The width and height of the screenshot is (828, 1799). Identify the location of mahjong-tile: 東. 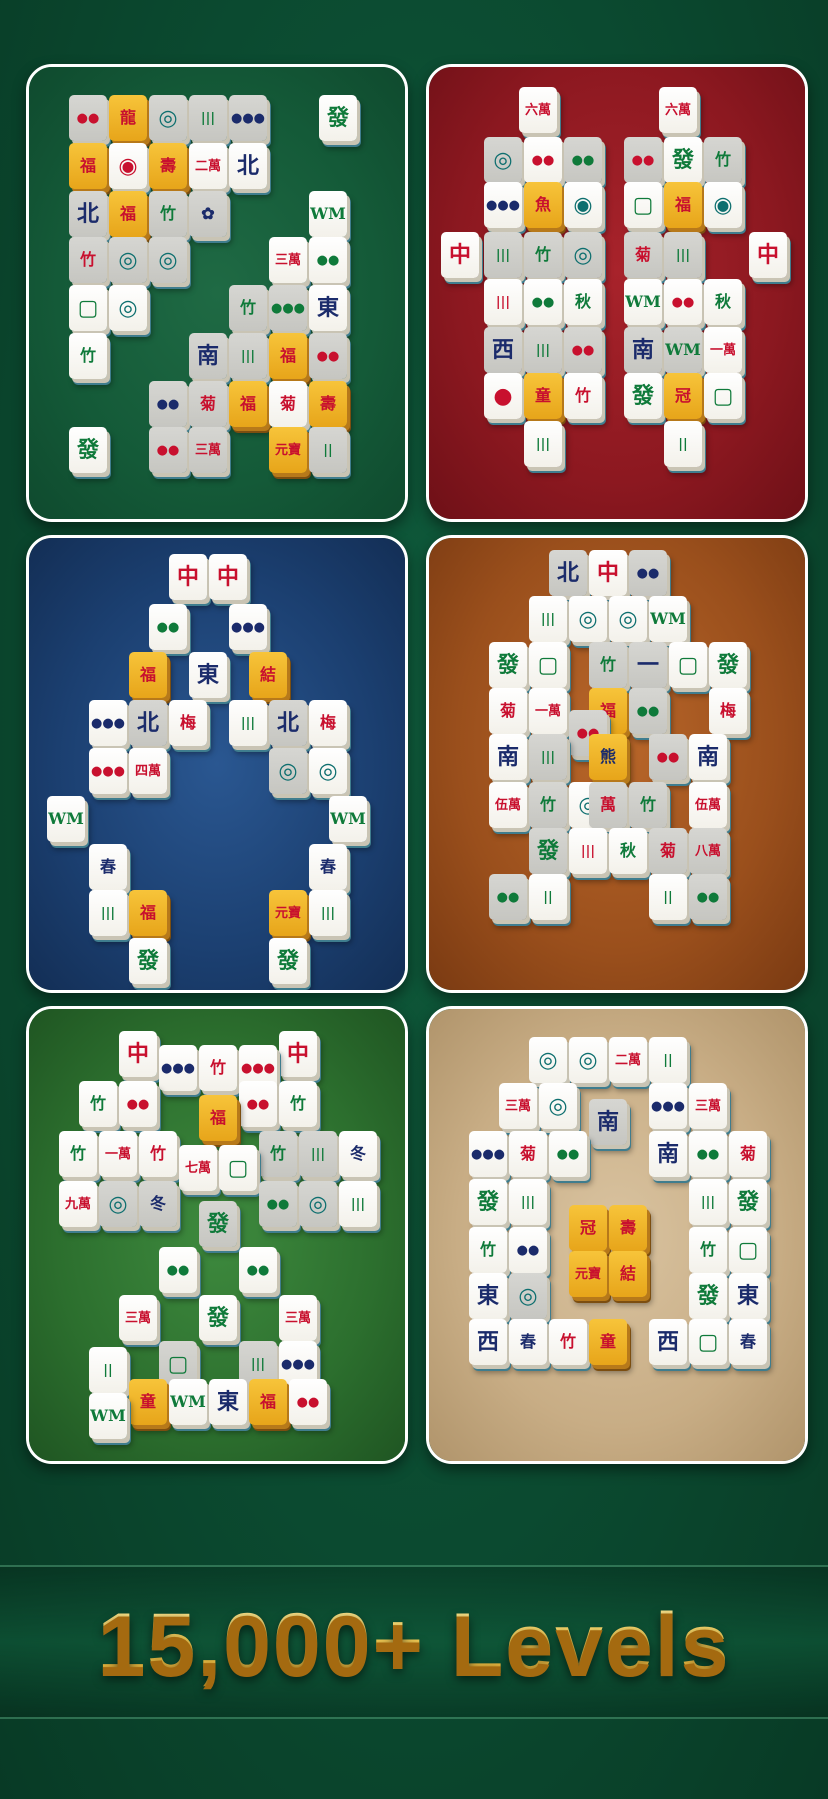
(488, 1296).